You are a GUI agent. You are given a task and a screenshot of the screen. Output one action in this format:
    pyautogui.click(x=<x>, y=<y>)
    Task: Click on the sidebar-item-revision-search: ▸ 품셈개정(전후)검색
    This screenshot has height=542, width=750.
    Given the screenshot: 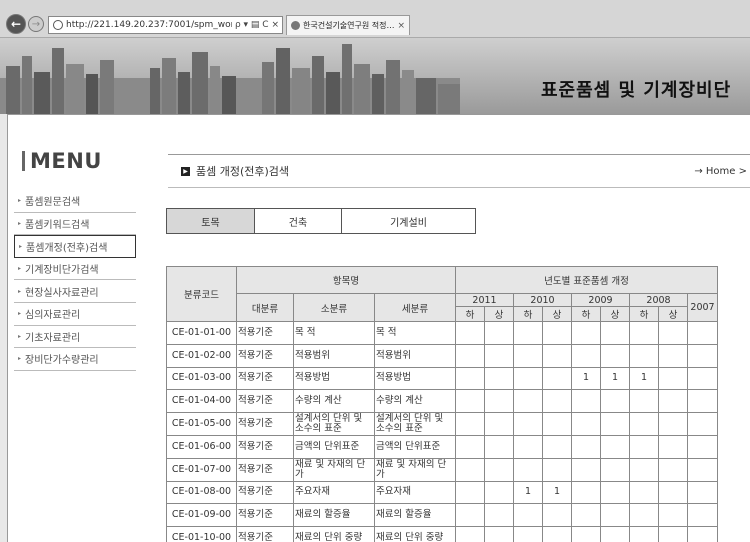 What is the action you would take?
    pyautogui.click(x=75, y=246)
    